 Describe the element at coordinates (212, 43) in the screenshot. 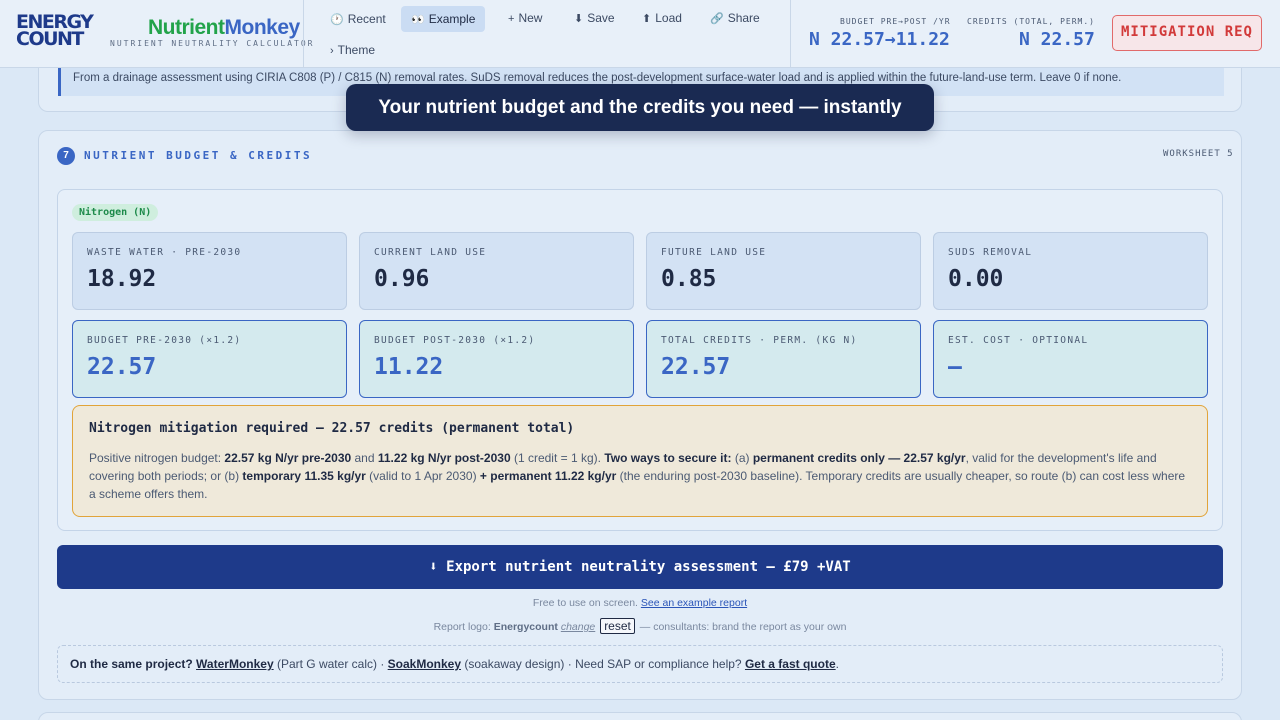

I see `app-subtitle: NUTRIENT NEUTRALITY CALCULATOR` at that location.